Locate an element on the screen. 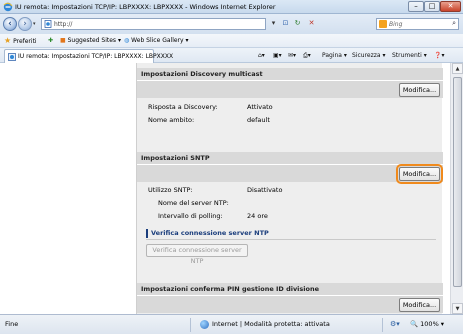 The height and width of the screenshot is (334, 463). vertical-scrollbar: ▲ ▼ is located at coordinates (456, 188).